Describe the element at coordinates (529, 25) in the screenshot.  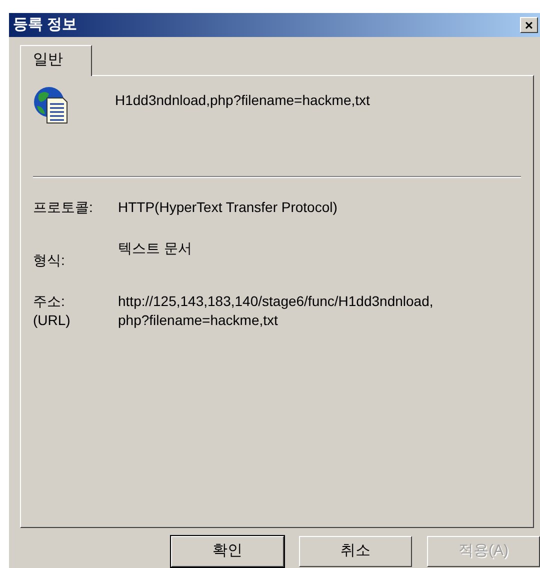
I see `close-button: ×` at that location.